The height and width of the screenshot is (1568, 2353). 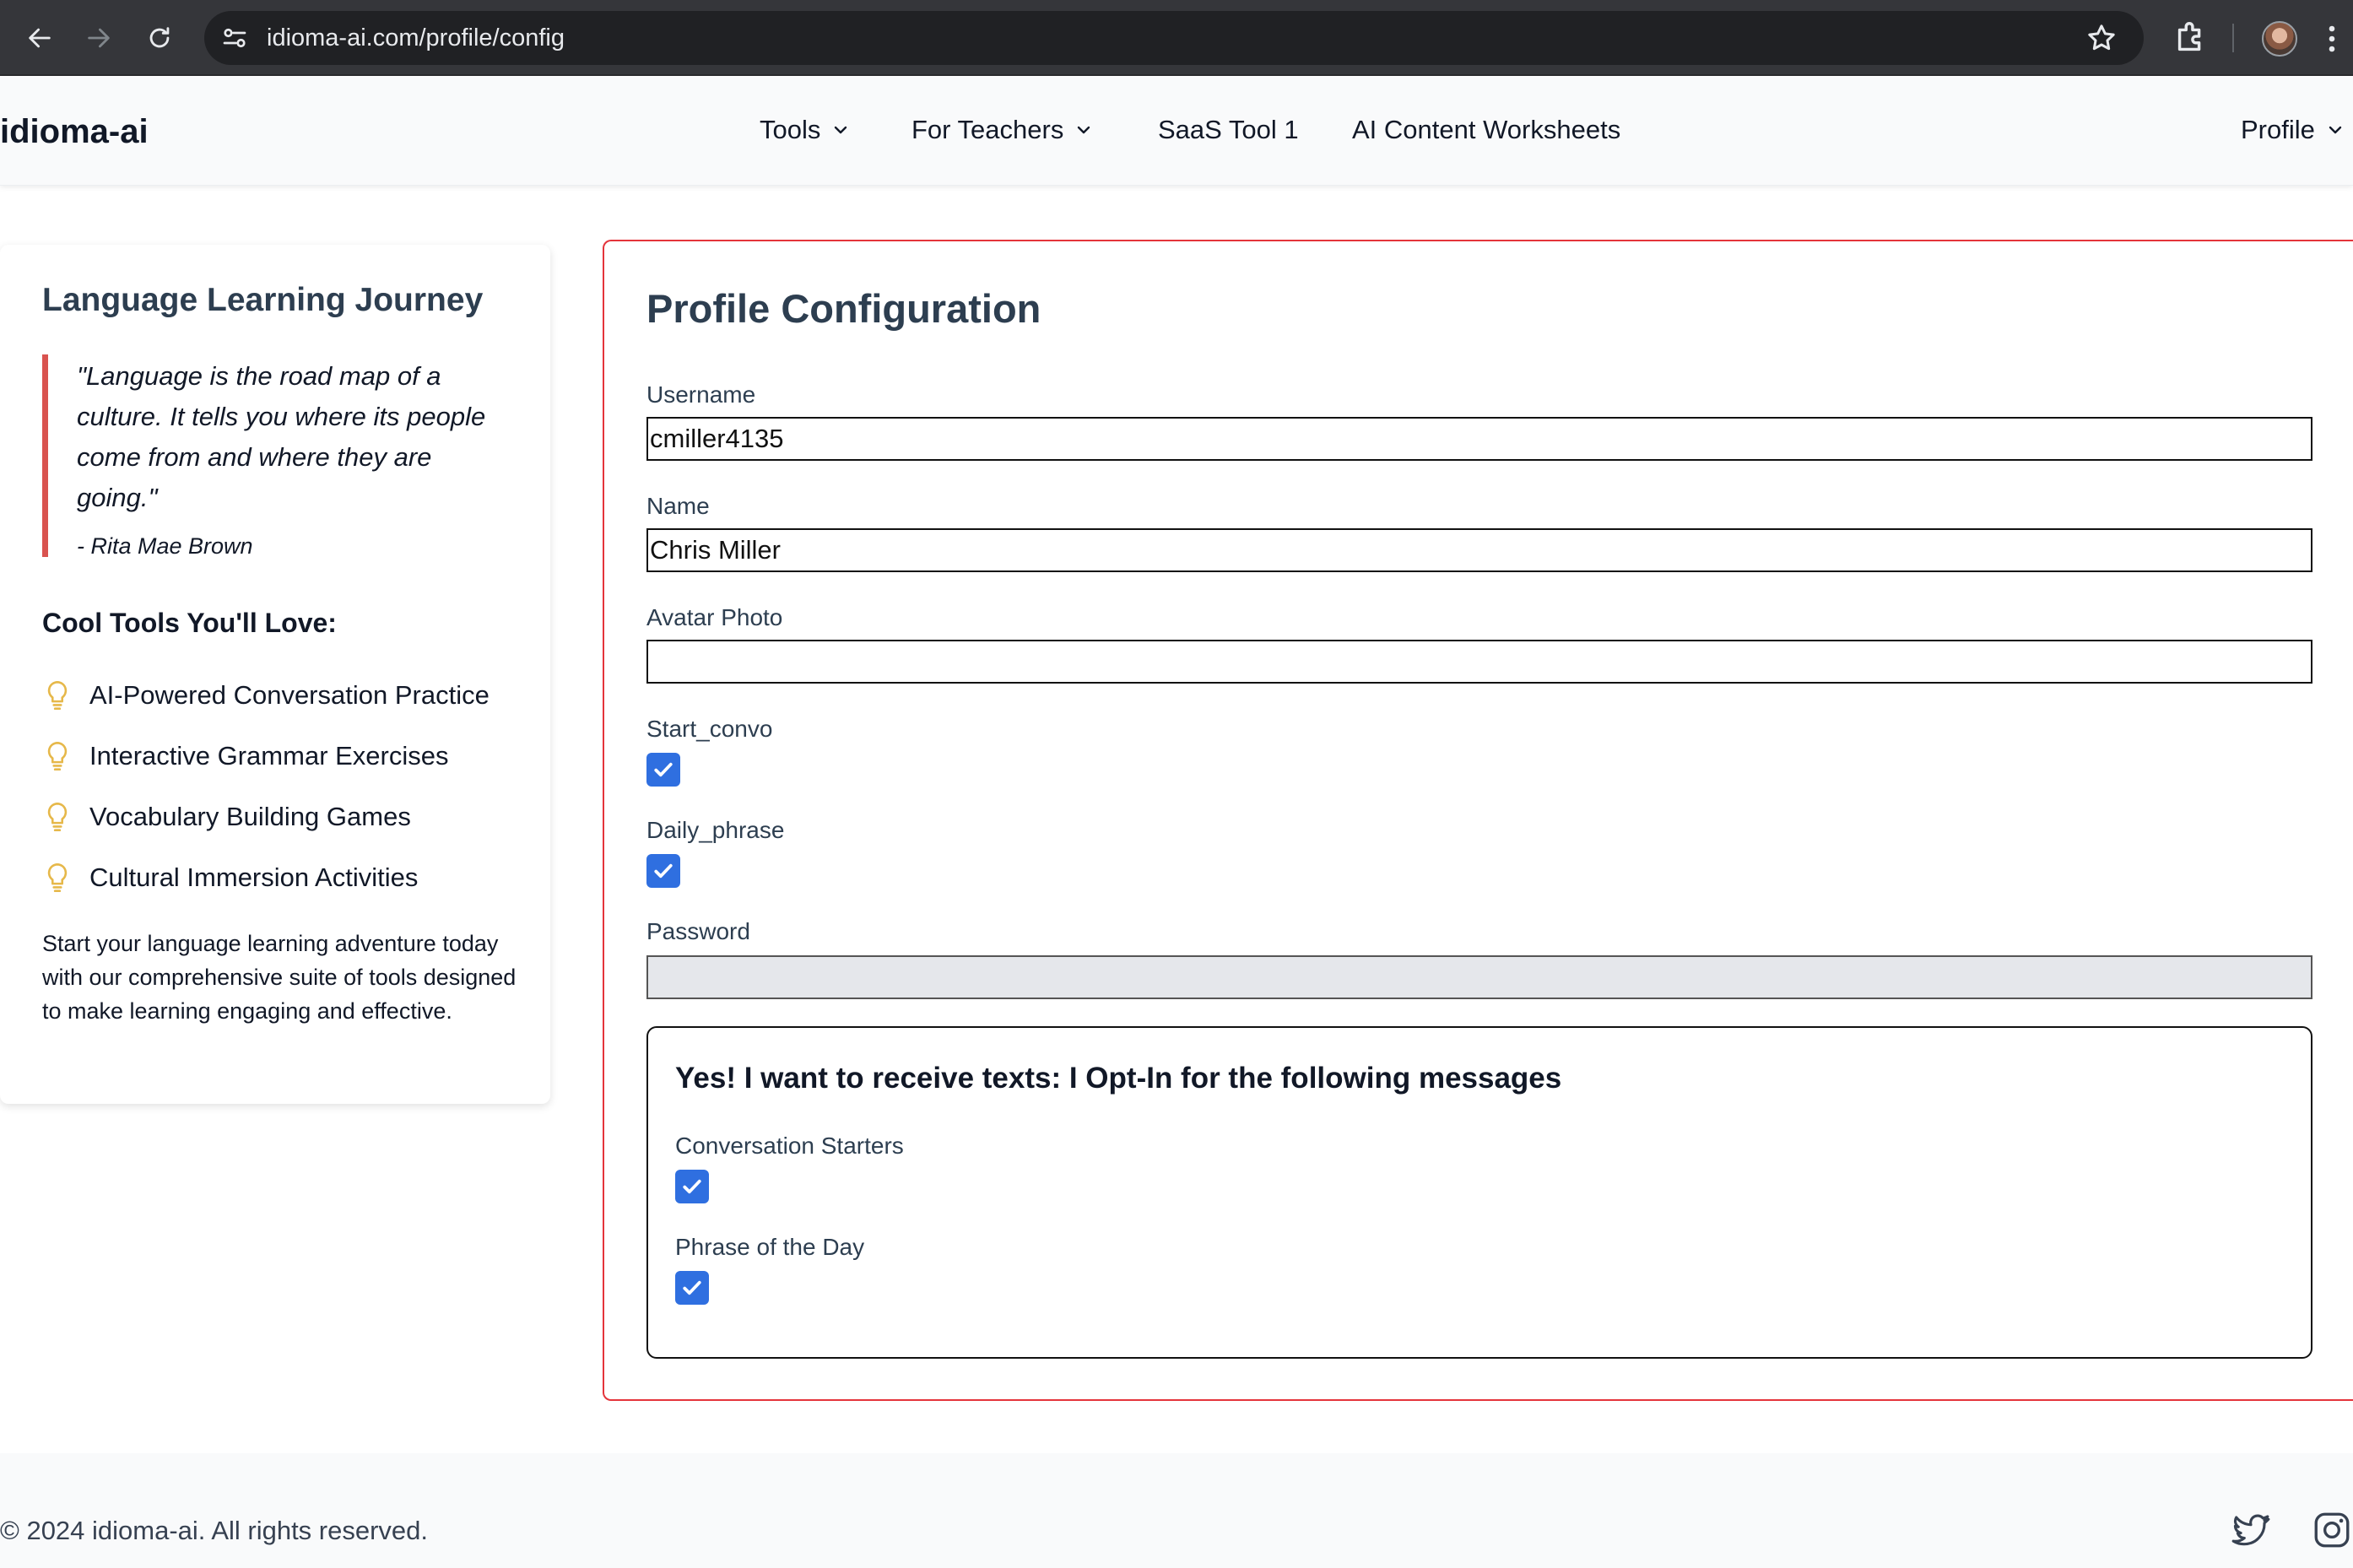 What do you see at coordinates (165, 546) in the screenshot?
I see `quote-author: - Rita Mae Brown` at bounding box center [165, 546].